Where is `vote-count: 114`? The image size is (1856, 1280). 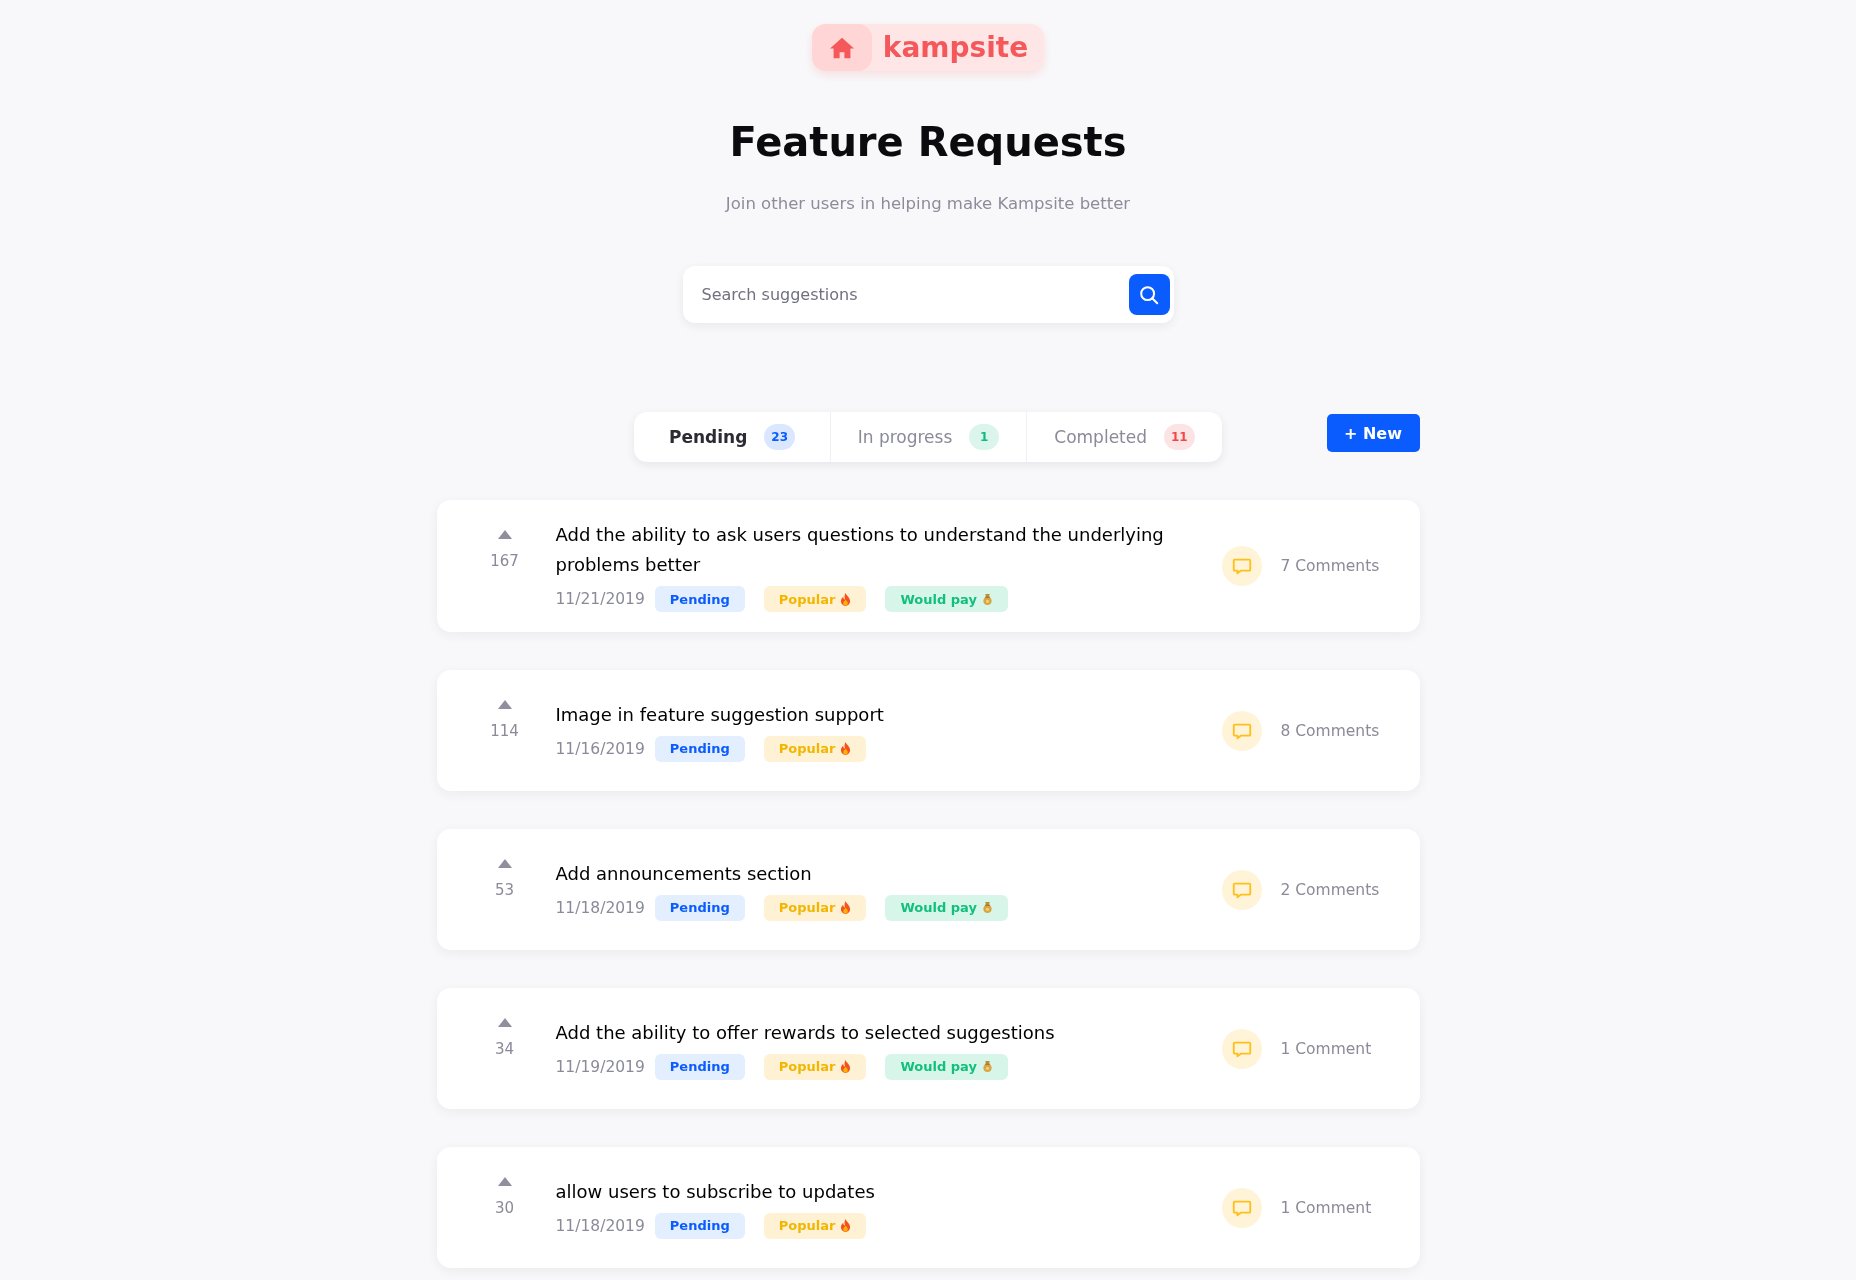
vote-count: 114 is located at coordinates (504, 731).